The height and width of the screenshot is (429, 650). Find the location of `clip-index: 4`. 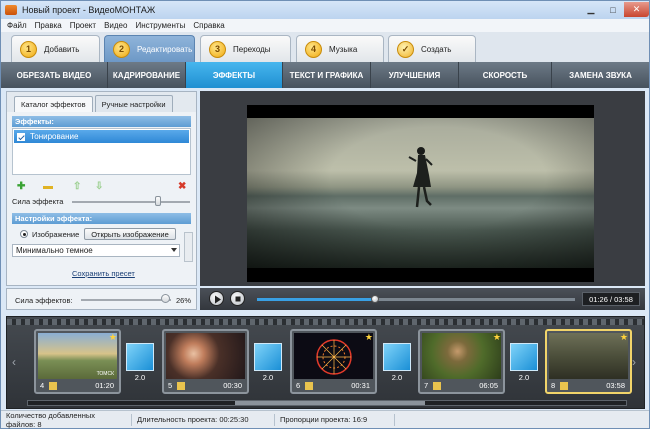

clip-index: 4 is located at coordinates (42, 385).